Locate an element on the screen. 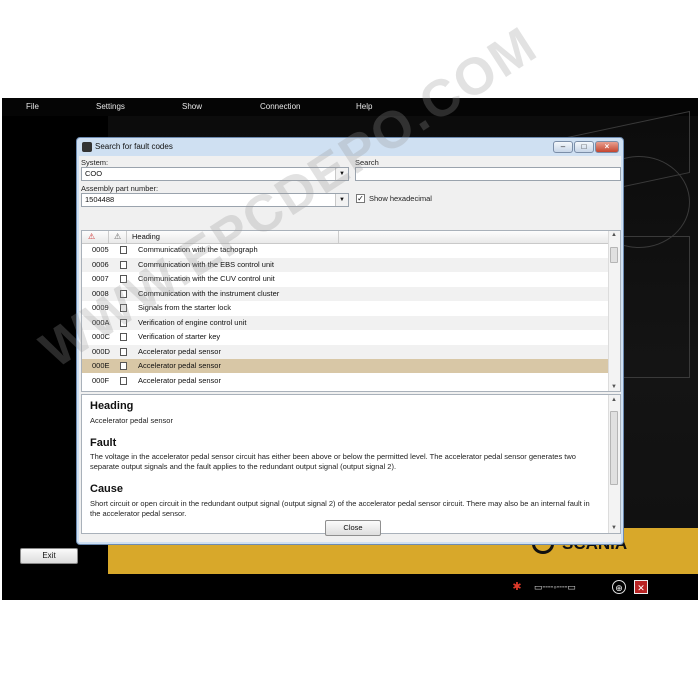  sort-icon: ⚠ is located at coordinates (117, 236).